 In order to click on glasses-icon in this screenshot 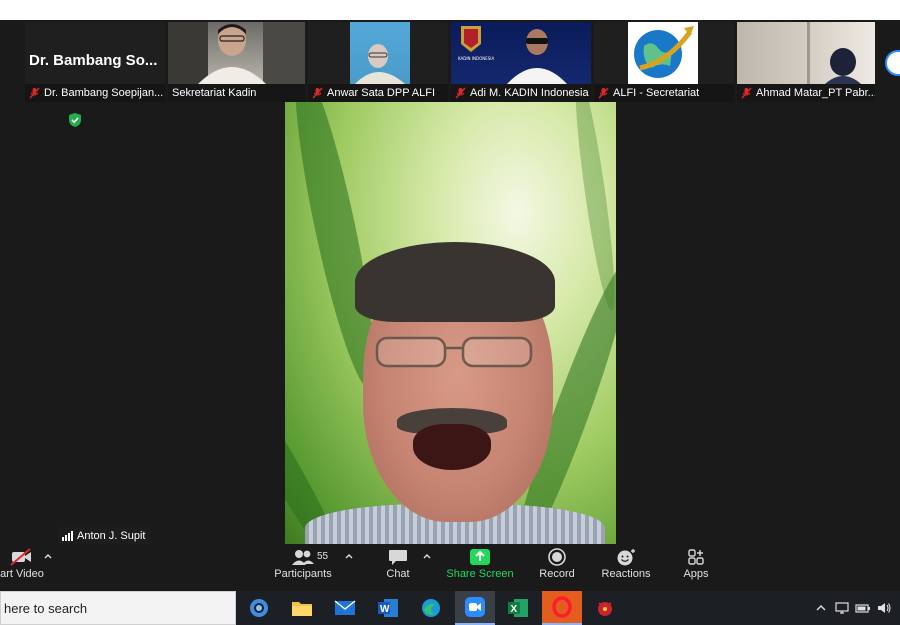, I will do `click(454, 352)`.